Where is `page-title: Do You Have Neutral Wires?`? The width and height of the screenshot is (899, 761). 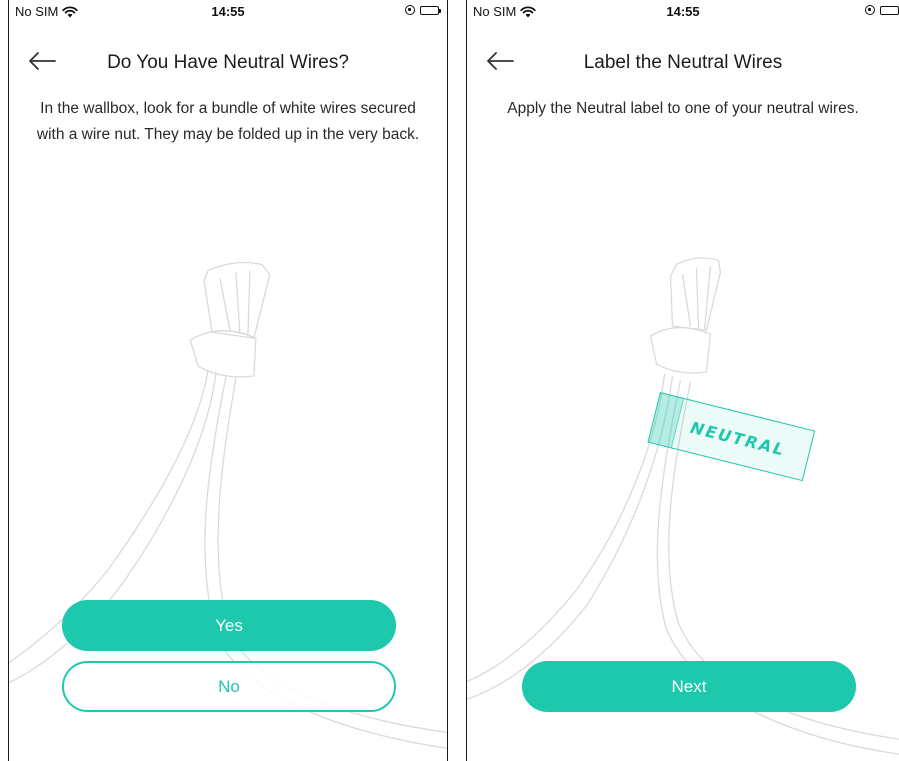
page-title: Do You Have Neutral Wires? is located at coordinates (228, 62).